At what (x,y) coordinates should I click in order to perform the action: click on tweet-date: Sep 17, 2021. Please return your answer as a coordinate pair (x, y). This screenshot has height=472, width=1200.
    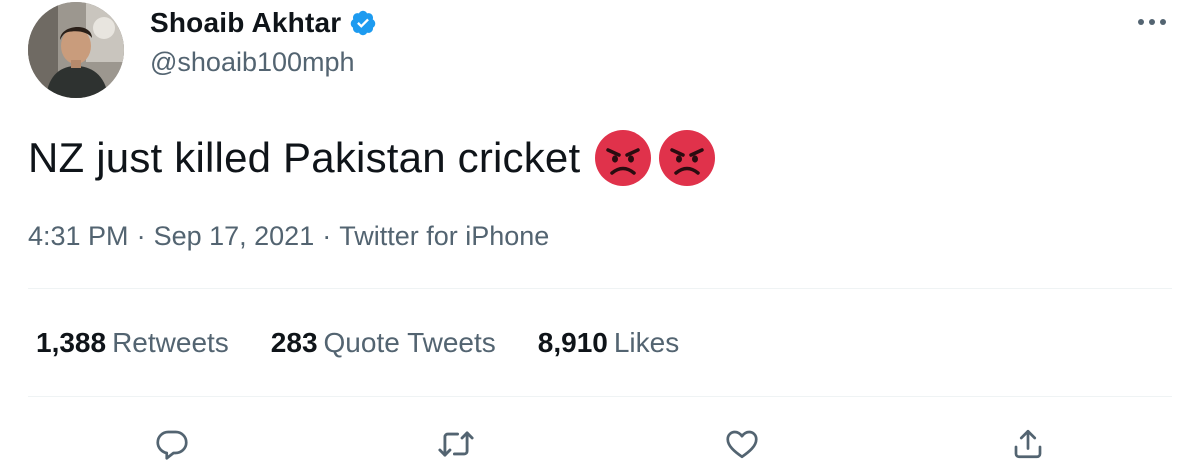
    Looking at the image, I should click on (234, 236).